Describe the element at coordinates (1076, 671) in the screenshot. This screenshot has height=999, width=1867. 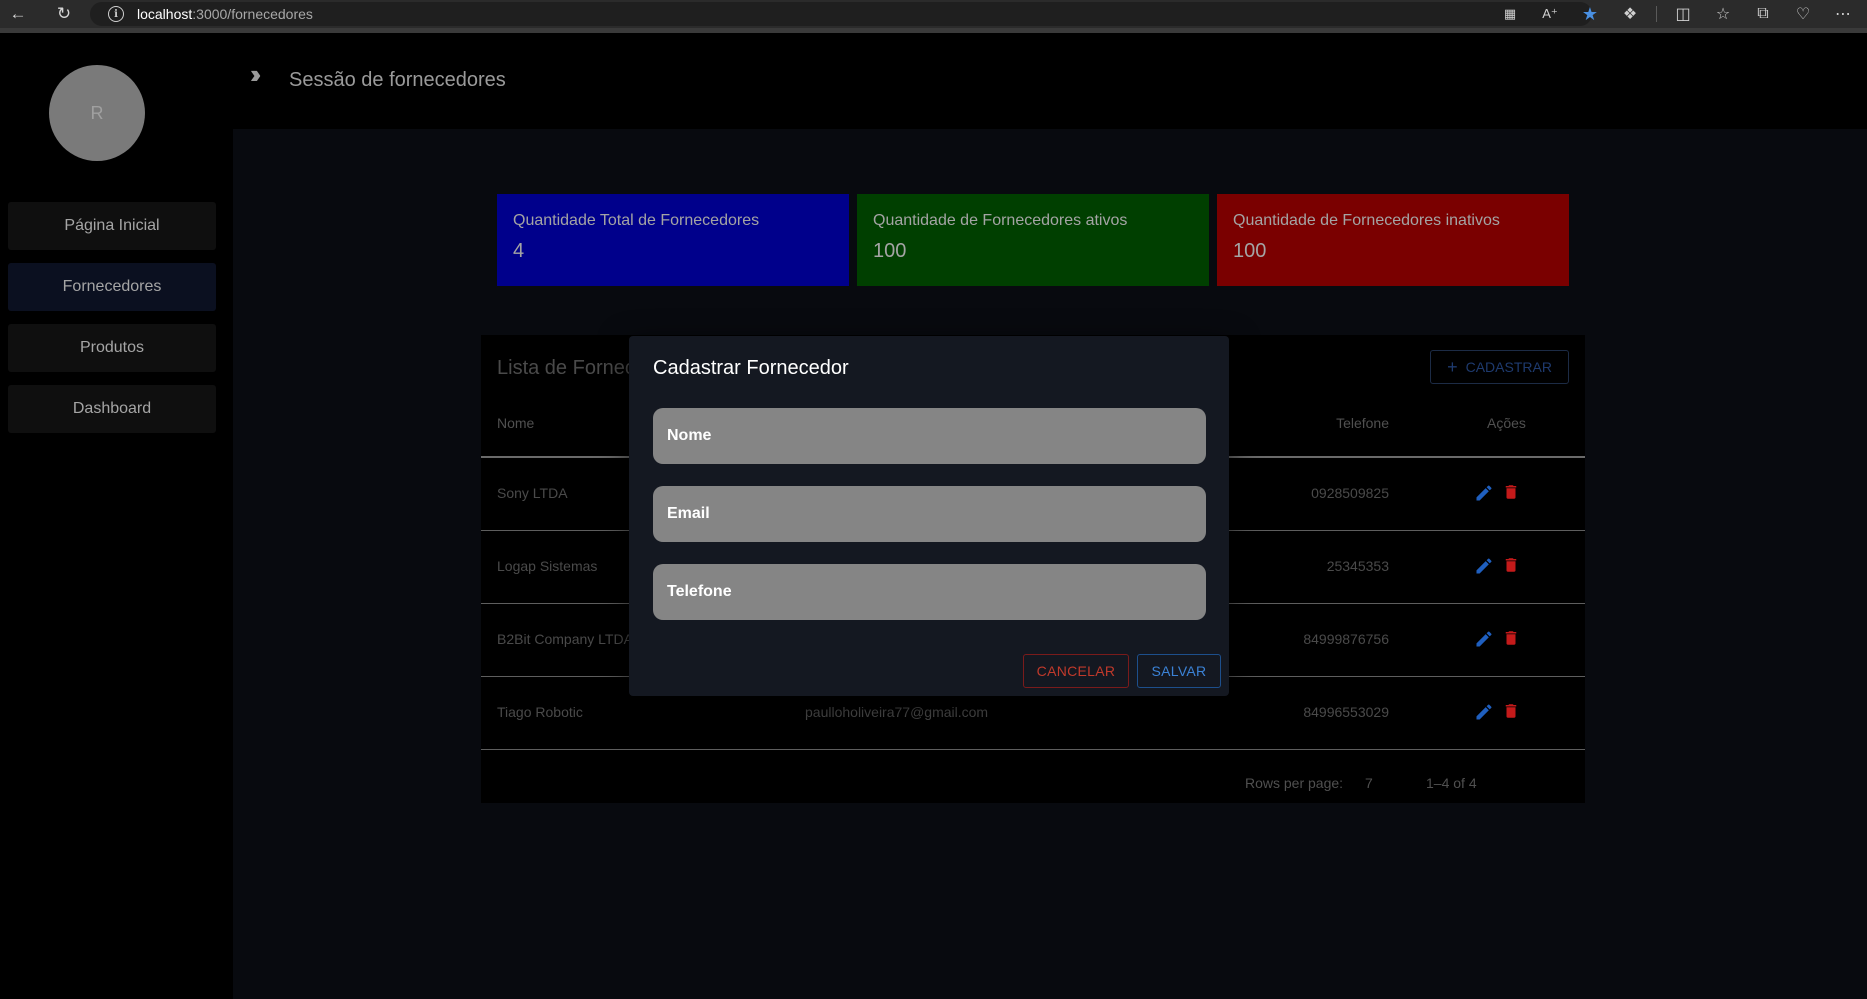
I see `cancel-button: CANCELAR` at that location.